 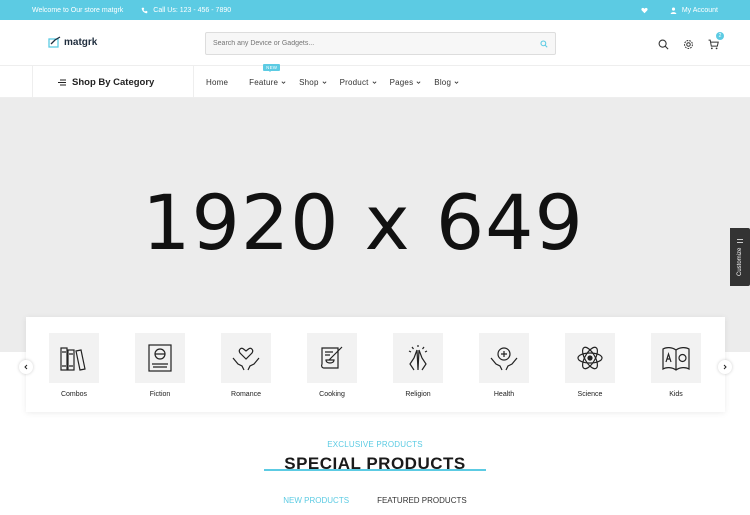 I want to click on cart-button: 2, so click(x=716, y=41).